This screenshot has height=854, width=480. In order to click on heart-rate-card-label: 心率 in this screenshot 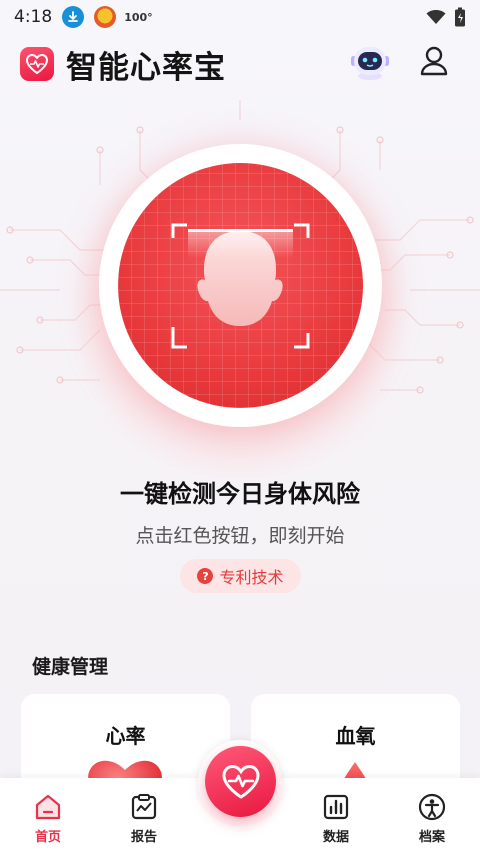, I will do `click(125, 736)`.